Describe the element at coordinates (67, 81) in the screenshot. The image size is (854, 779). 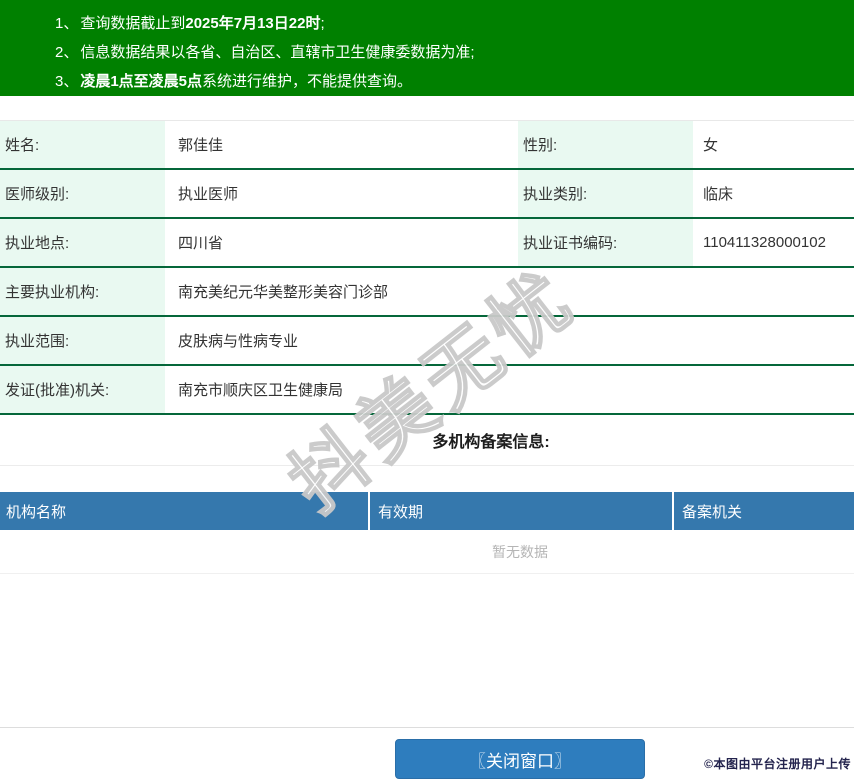
I see `notice-number: 3、` at that location.